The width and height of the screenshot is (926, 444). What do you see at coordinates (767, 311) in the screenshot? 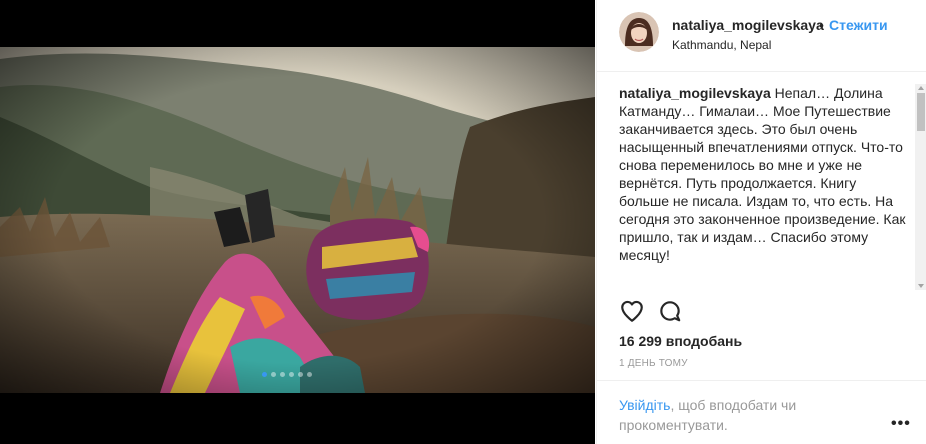
I see `post-actions` at bounding box center [767, 311].